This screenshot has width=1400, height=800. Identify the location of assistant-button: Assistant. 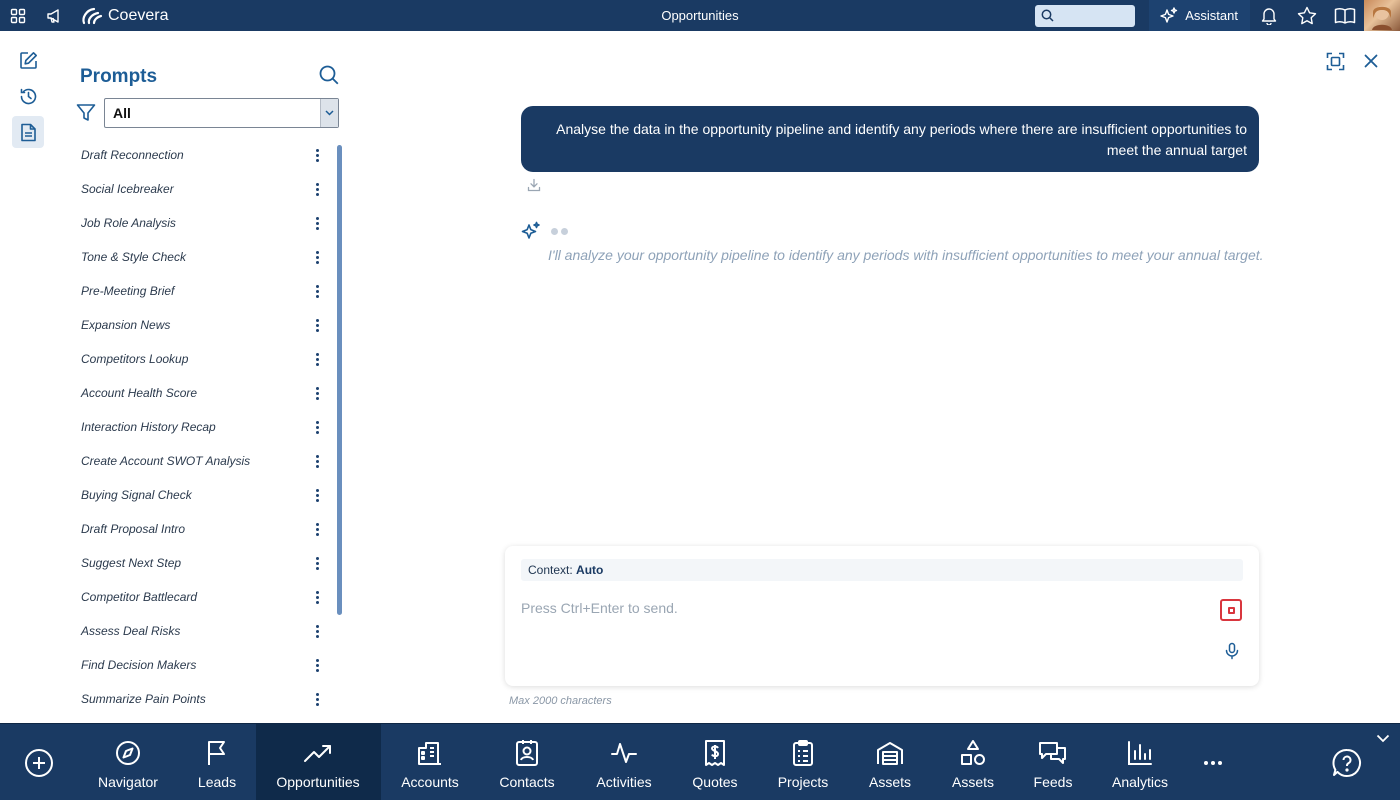
(1199, 15).